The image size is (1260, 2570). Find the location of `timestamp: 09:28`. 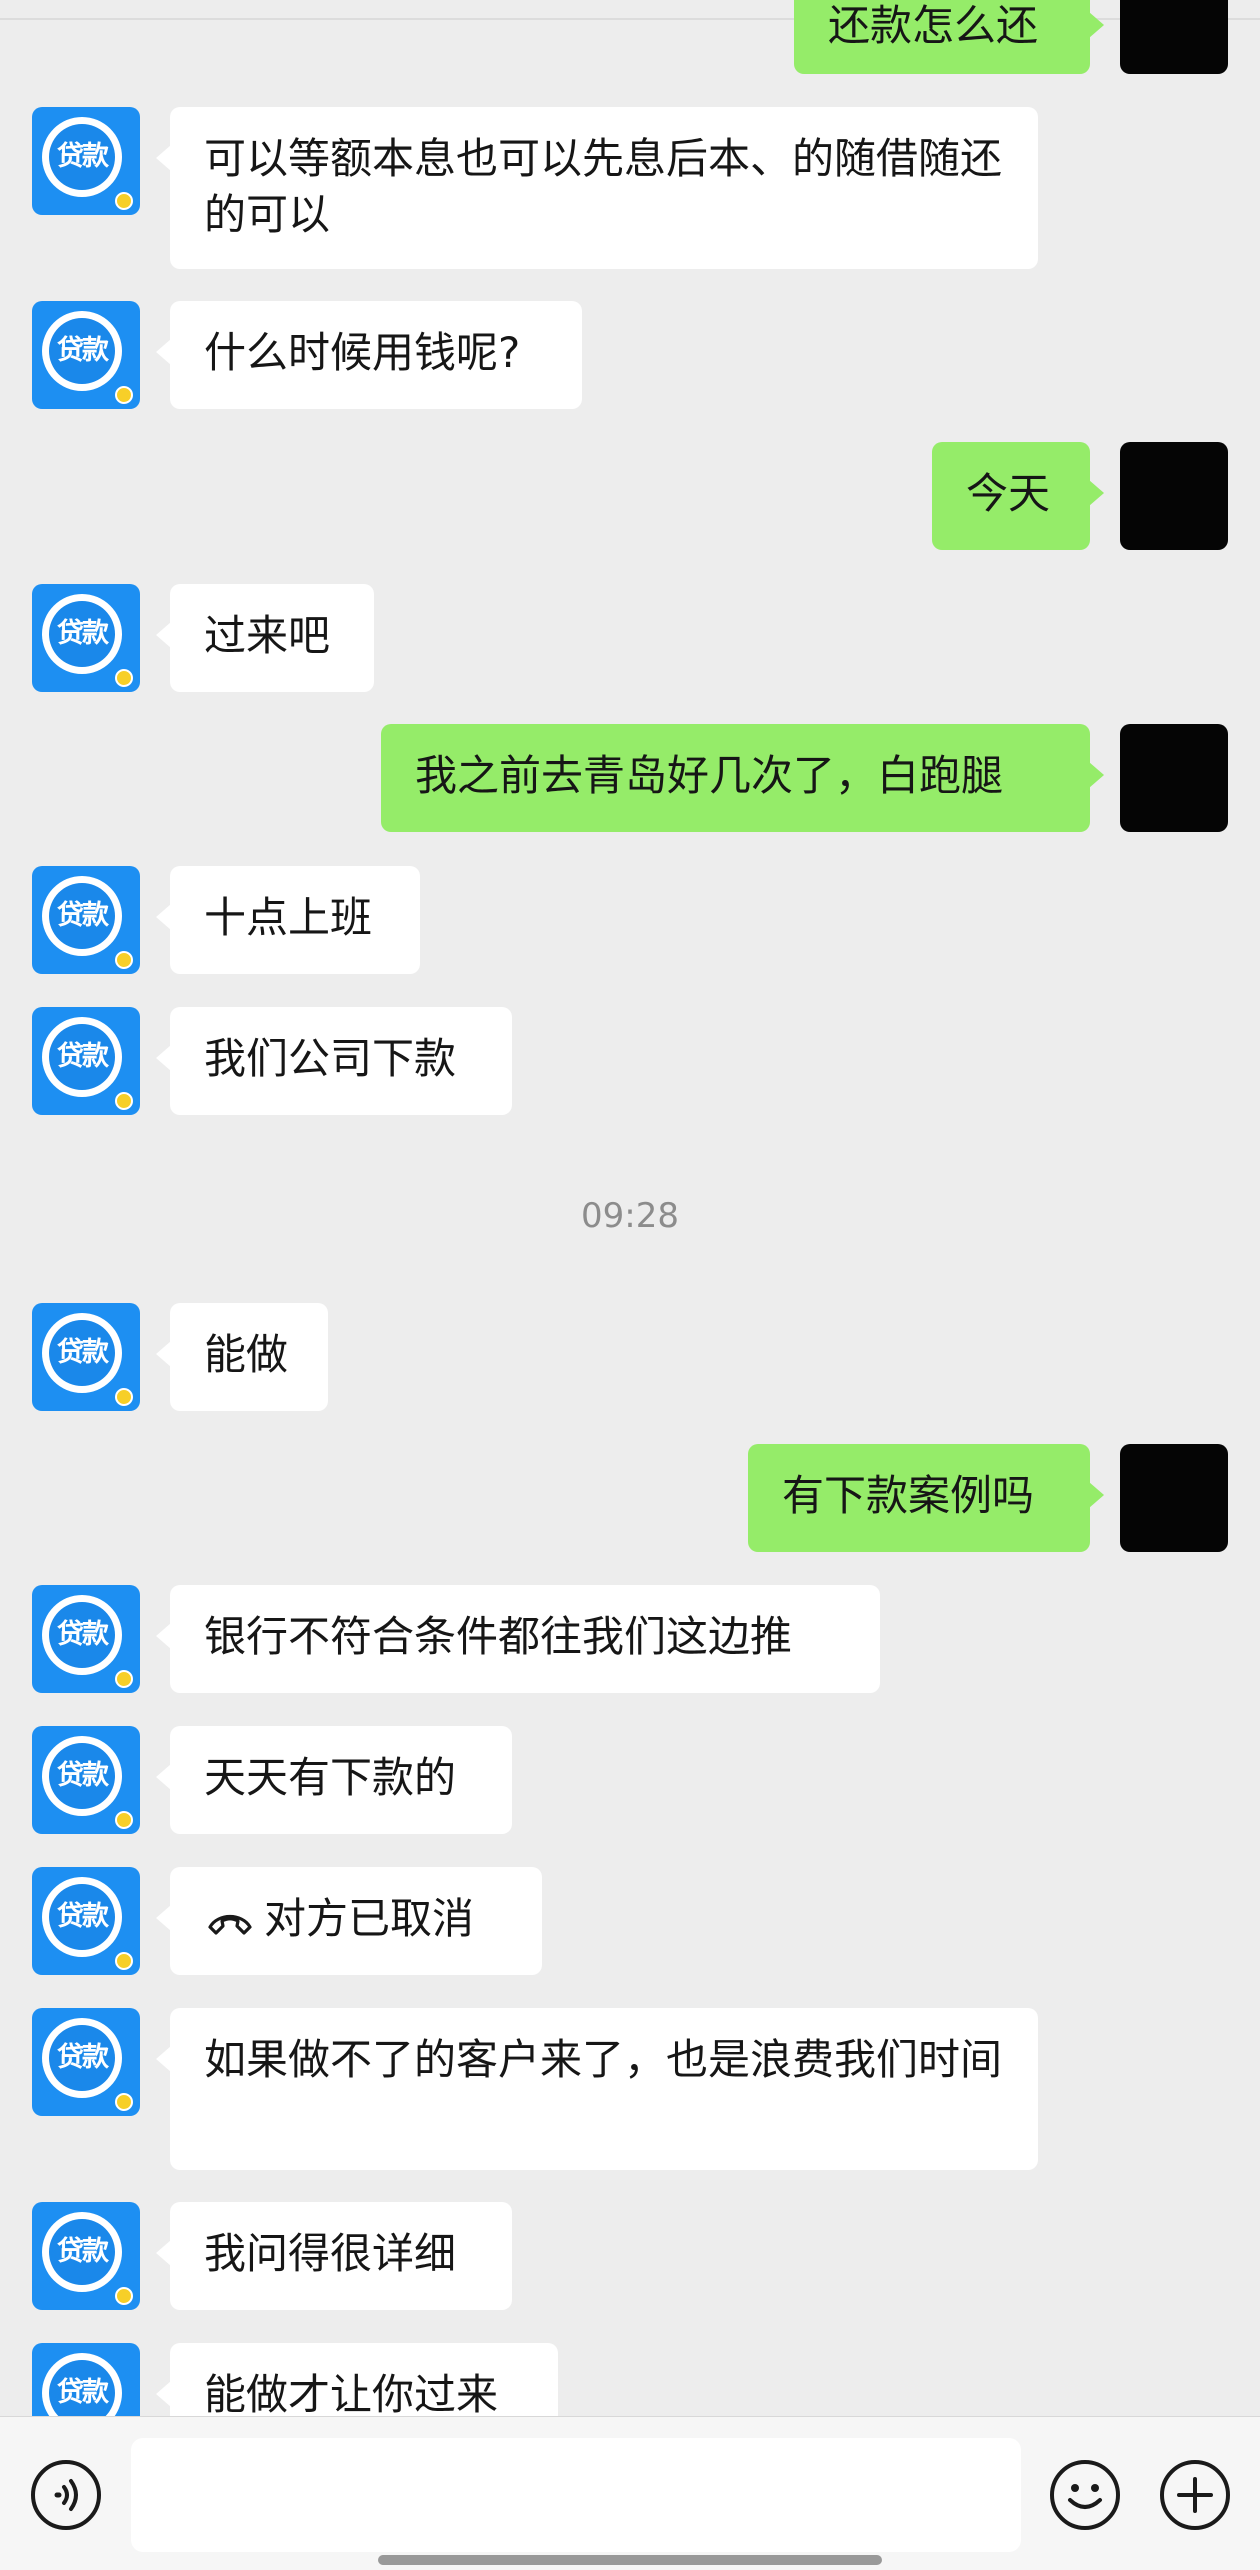

timestamp: 09:28 is located at coordinates (630, 1216).